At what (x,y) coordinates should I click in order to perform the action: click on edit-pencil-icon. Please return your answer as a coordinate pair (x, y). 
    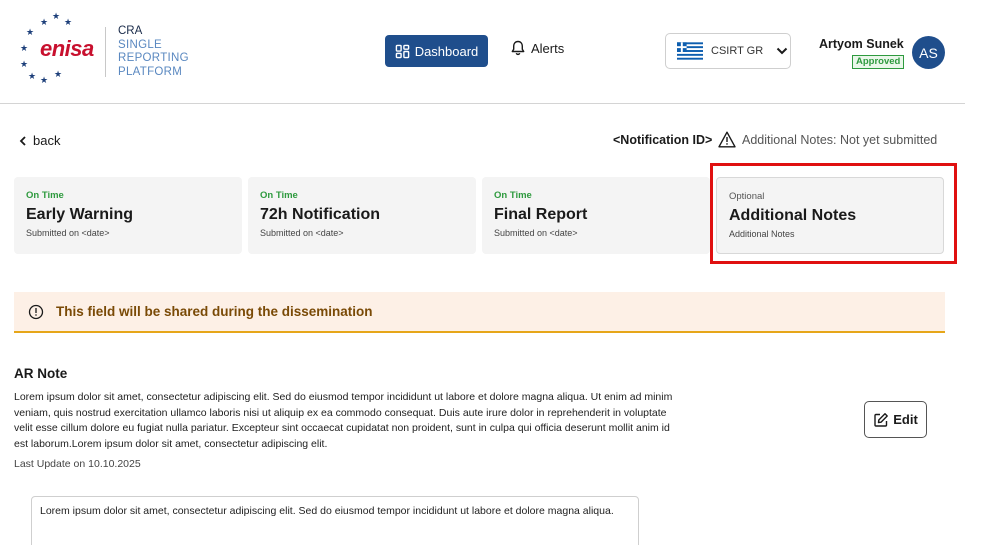
    Looking at the image, I should click on (881, 419).